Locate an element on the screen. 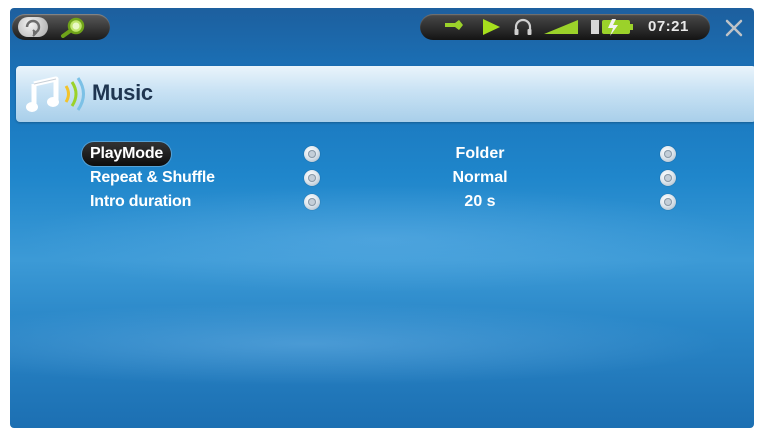 The image size is (757, 433). usb-icon is located at coordinates (454, 25).